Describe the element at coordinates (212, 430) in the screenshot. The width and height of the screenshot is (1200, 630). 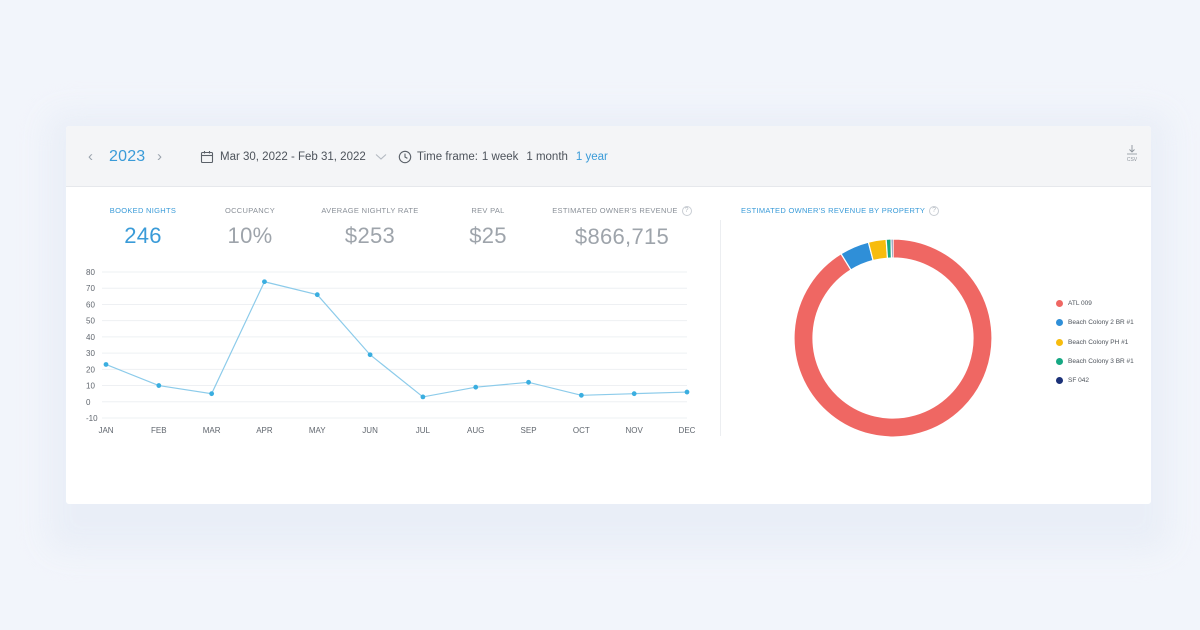
I see `x-tick-label: MAR` at that location.